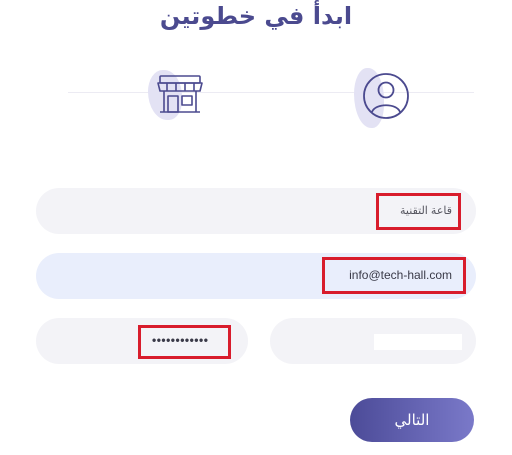  I want to click on next-button: التالي, so click(412, 420).